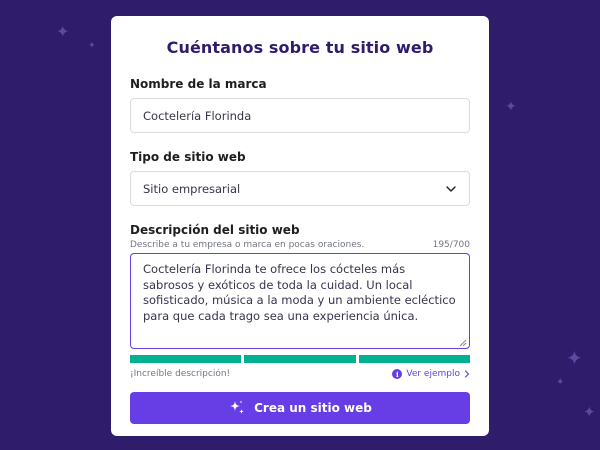  What do you see at coordinates (237, 407) in the screenshot?
I see `sparkles-icon` at bounding box center [237, 407].